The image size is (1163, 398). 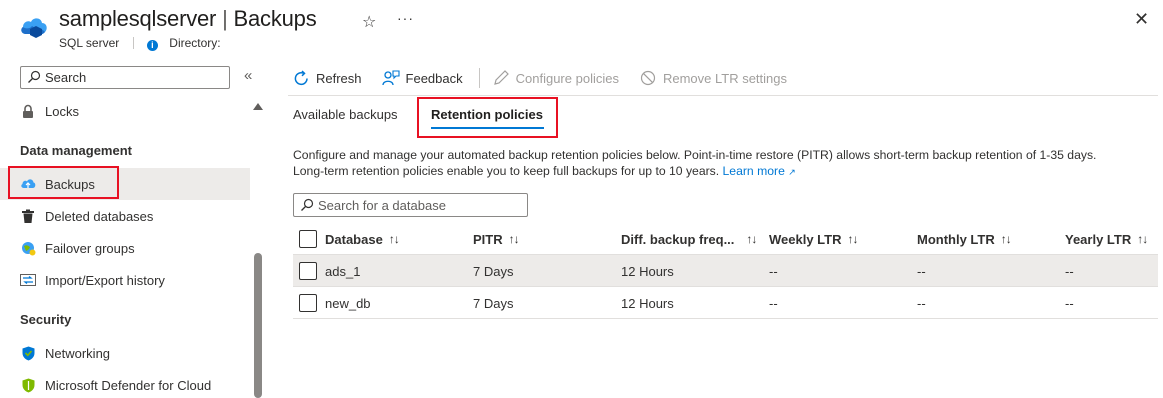 What do you see at coordinates (567, 78) in the screenshot?
I see `configure-policies-label: Configure policies` at bounding box center [567, 78].